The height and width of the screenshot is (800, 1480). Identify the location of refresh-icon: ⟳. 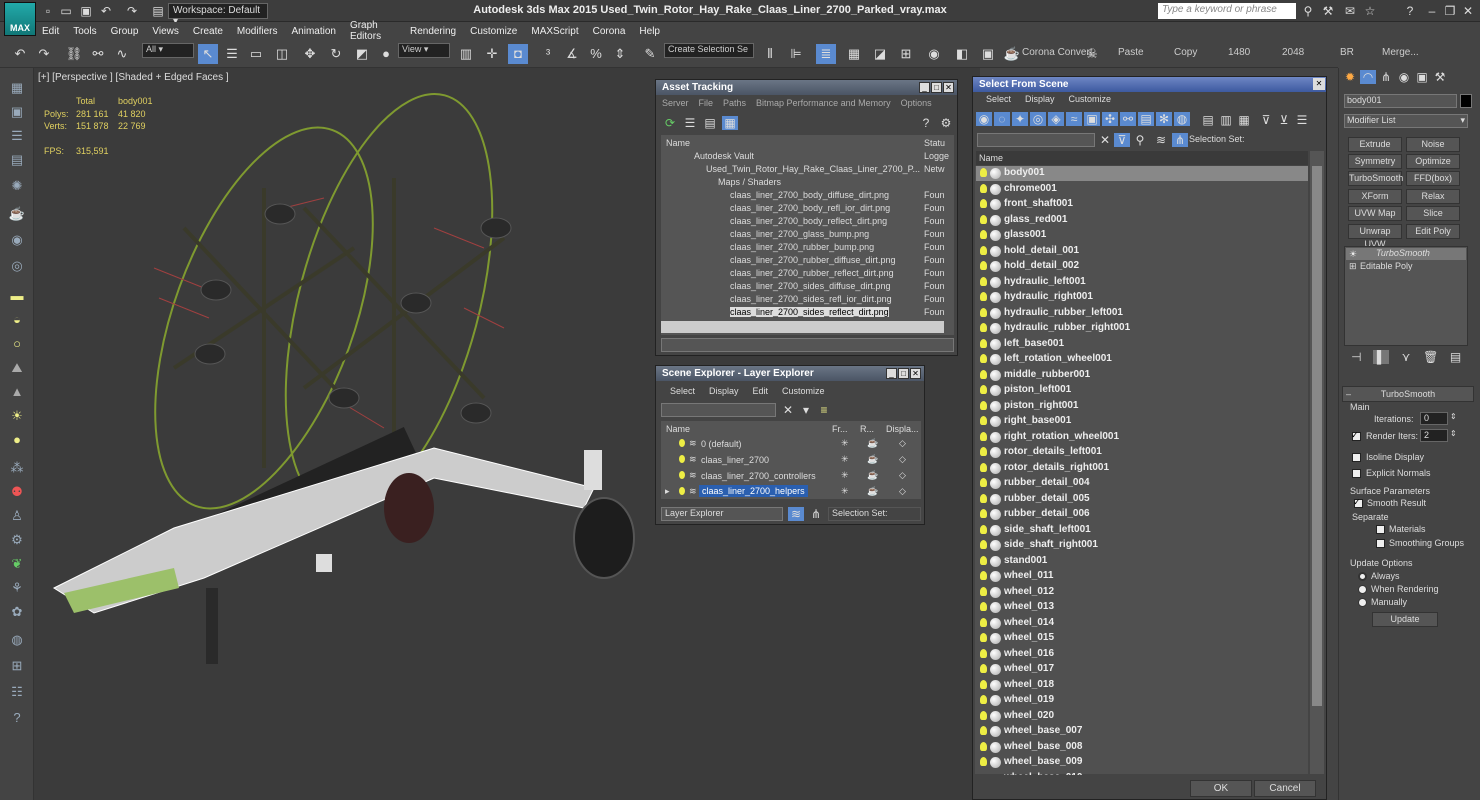
(670, 123).